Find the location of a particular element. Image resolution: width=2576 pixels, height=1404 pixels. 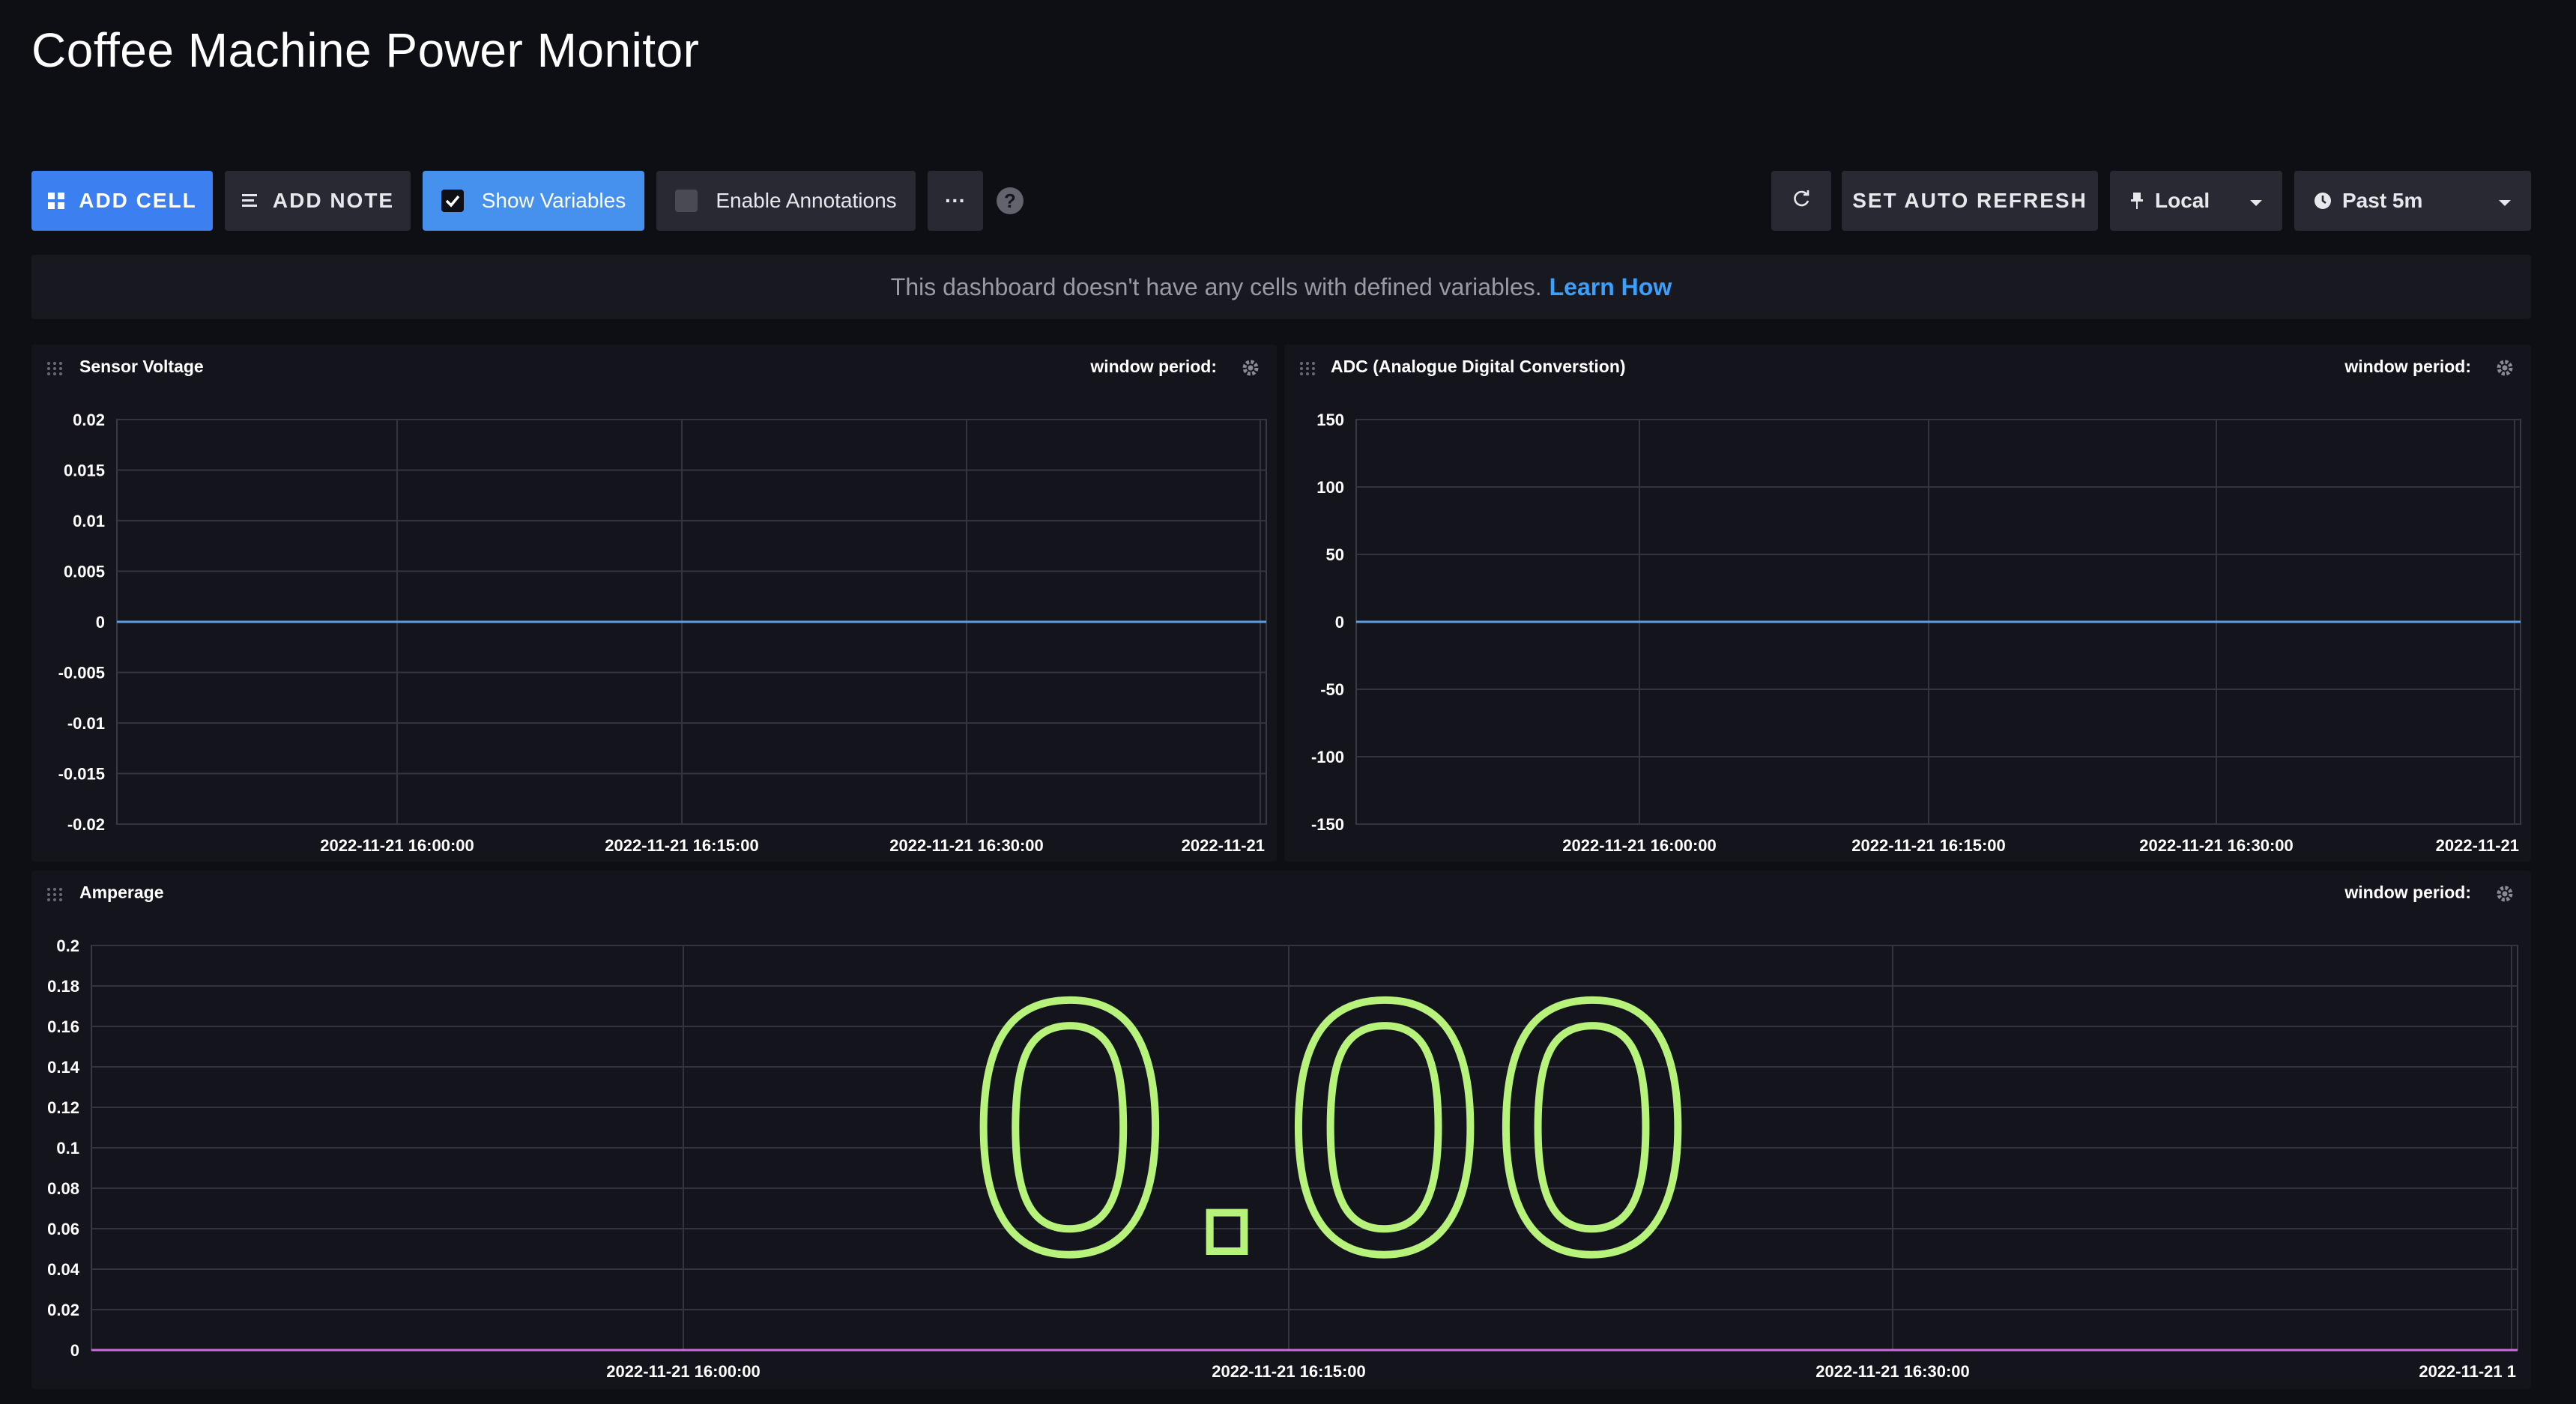

refresh-icon is located at coordinates (1801, 201).